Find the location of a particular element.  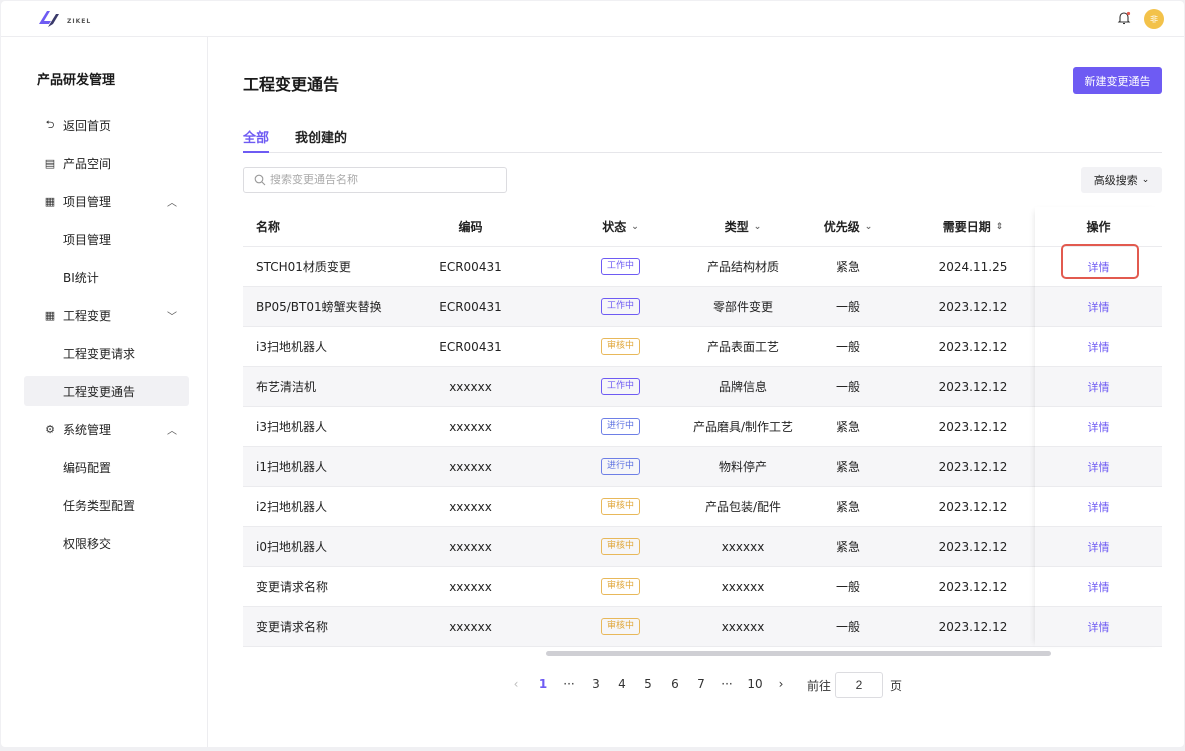

sidebar-item-change-notice: 工程变更通告 is located at coordinates (106, 391).